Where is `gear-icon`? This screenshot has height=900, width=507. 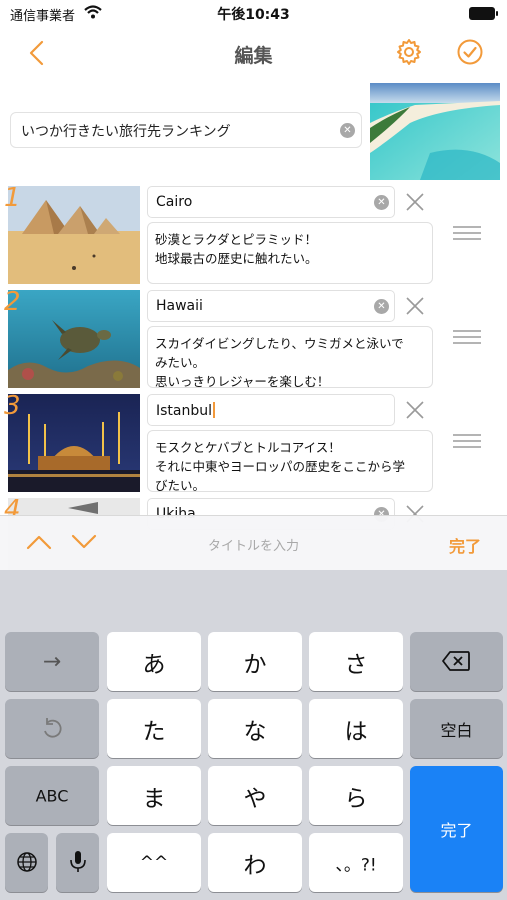 gear-icon is located at coordinates (409, 52).